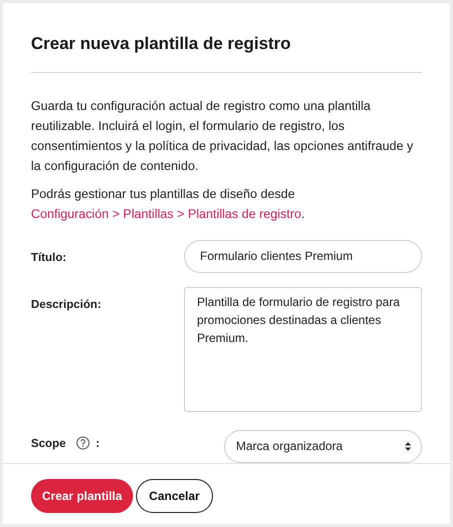 The height and width of the screenshot is (527, 453). What do you see at coordinates (48, 444) in the screenshot?
I see `field-label: Scope` at bounding box center [48, 444].